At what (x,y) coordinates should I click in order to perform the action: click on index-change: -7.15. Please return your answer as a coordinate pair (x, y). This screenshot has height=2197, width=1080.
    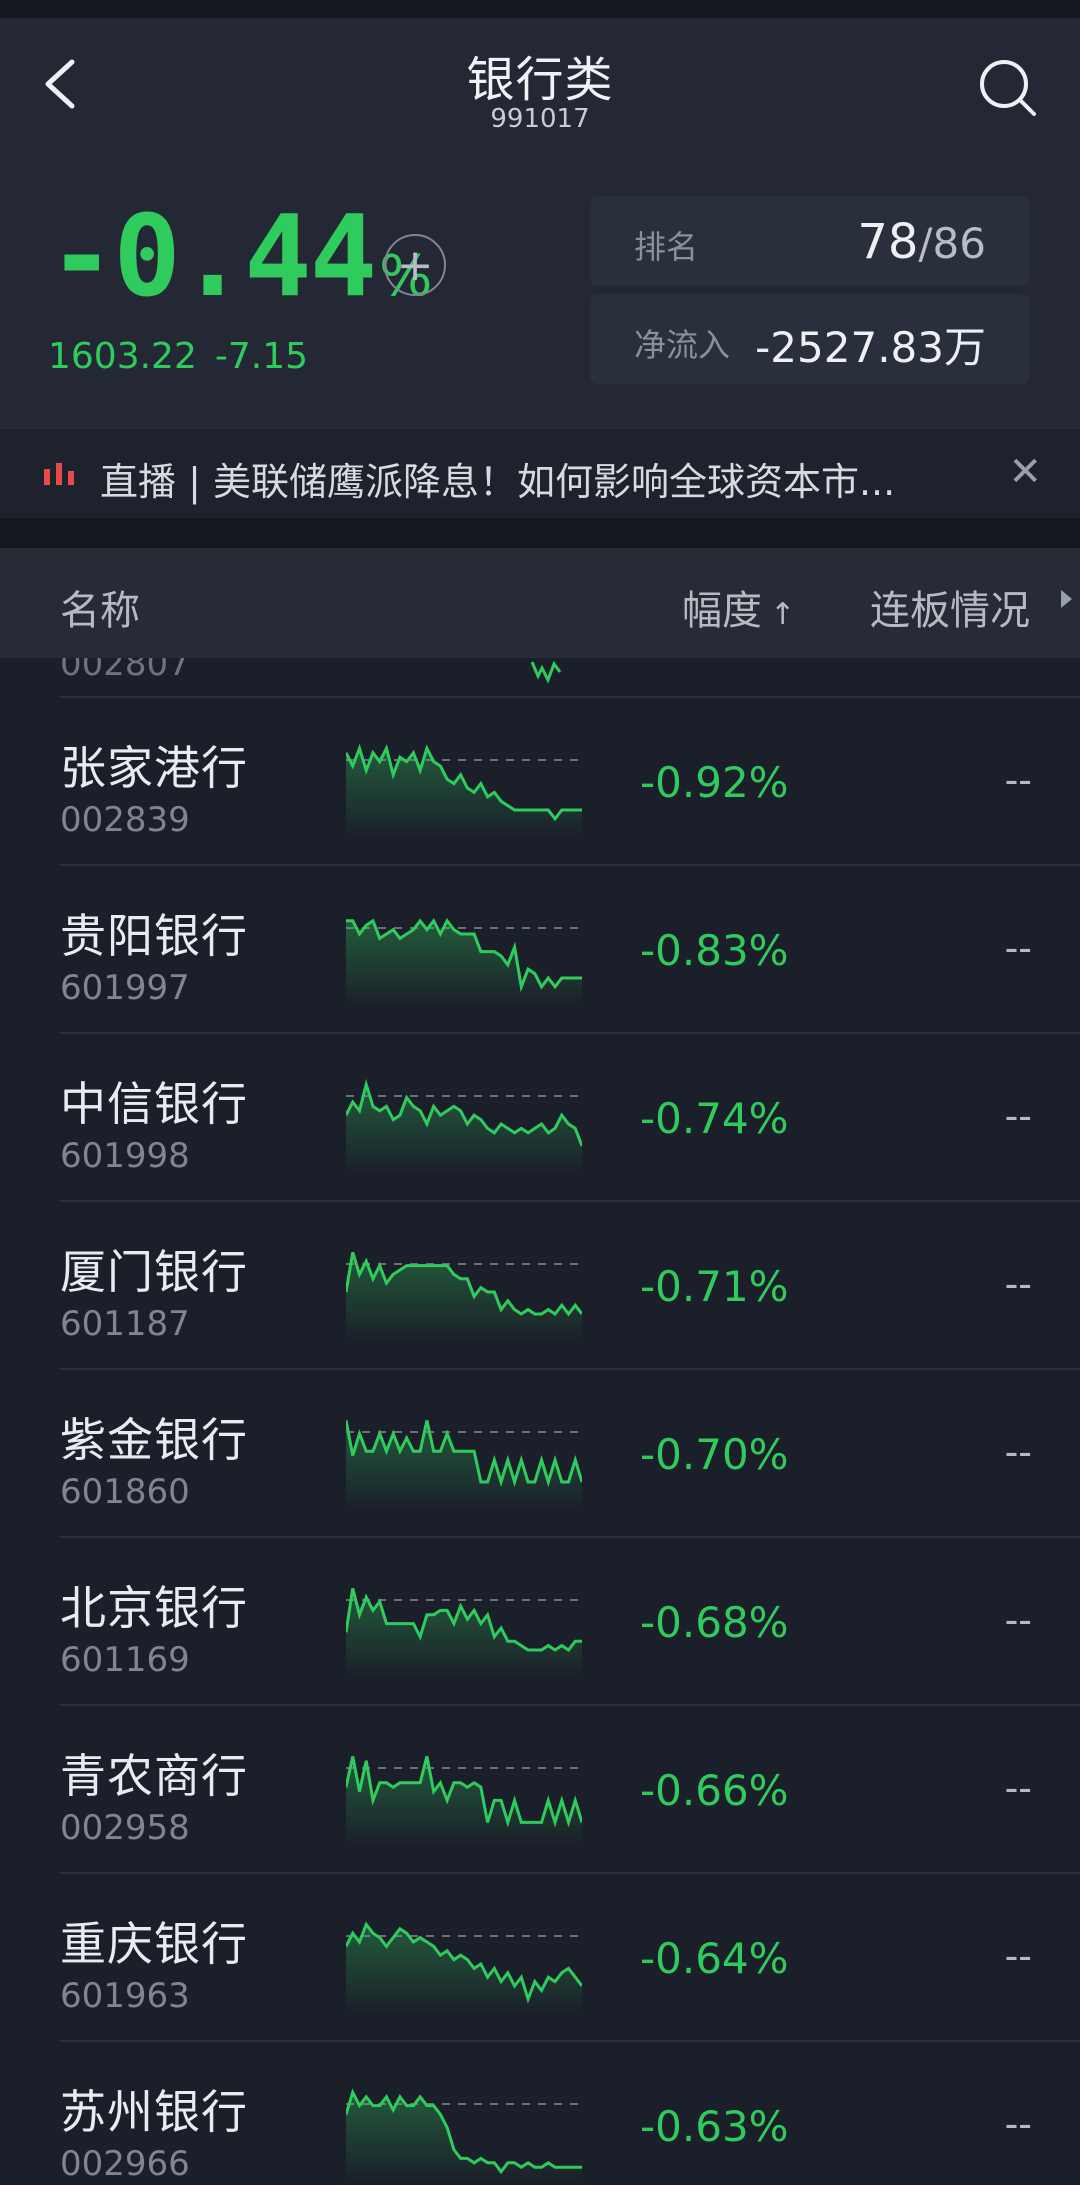
    Looking at the image, I should click on (261, 356).